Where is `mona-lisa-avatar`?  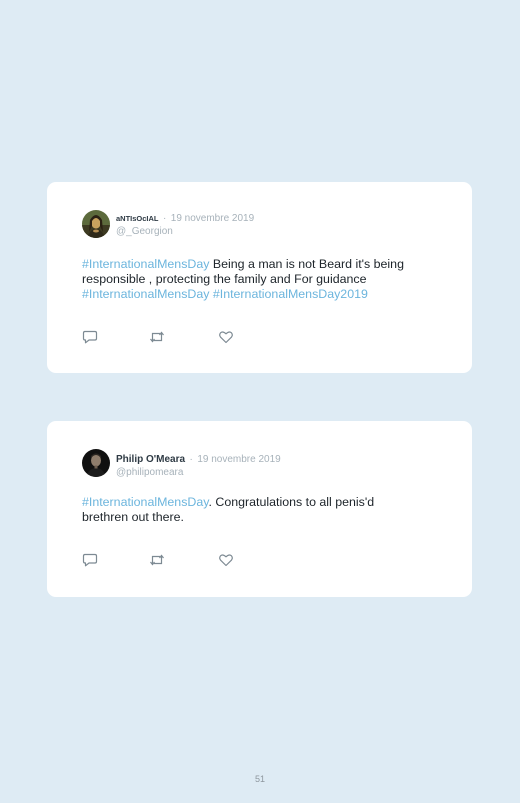 mona-lisa-avatar is located at coordinates (96, 224).